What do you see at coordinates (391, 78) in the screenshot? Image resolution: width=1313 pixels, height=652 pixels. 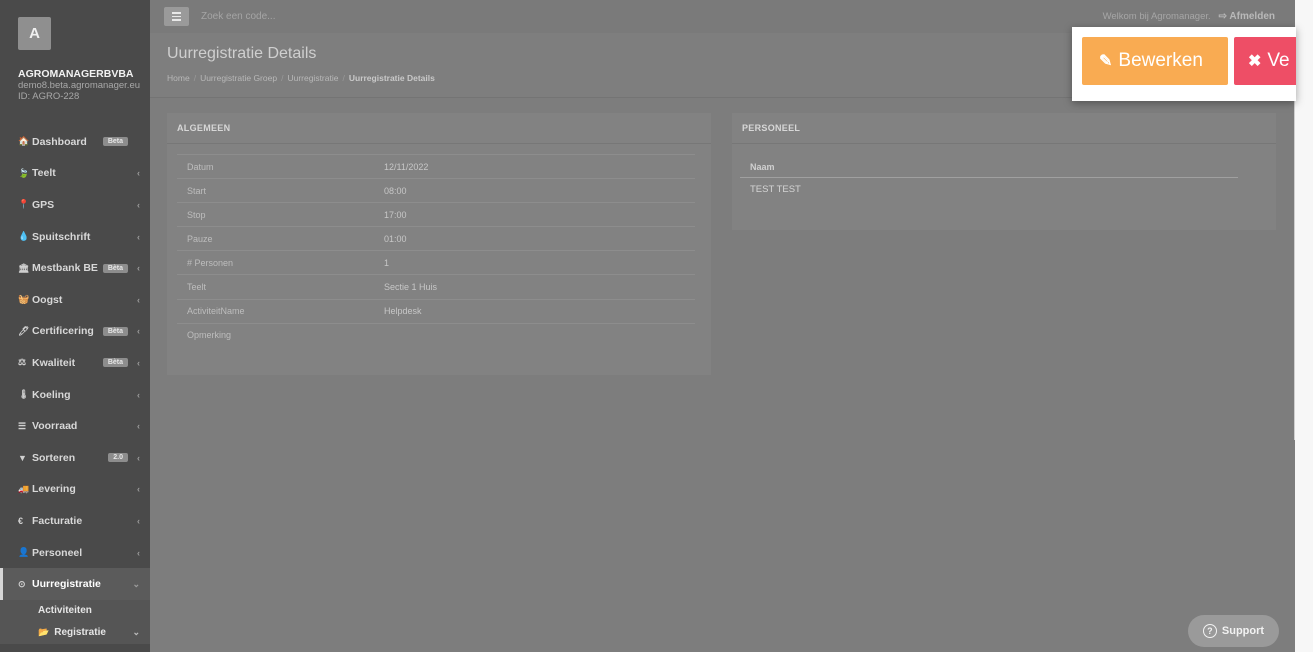 I see `breadcrumb-current: Uurregistratie Details` at bounding box center [391, 78].